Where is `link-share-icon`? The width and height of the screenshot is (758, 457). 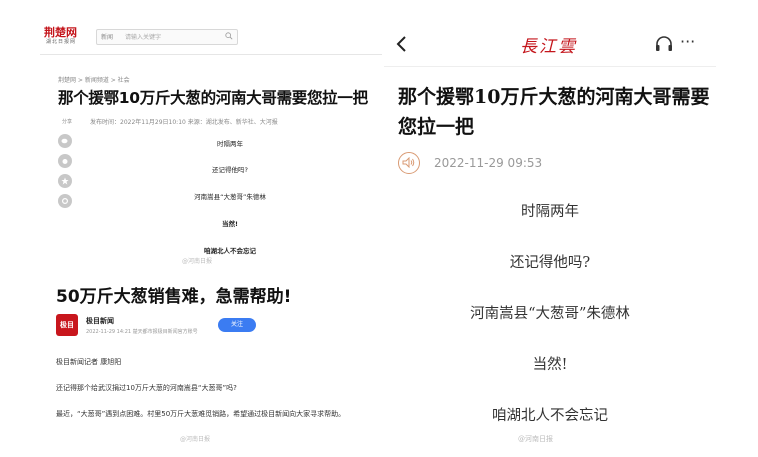 link-share-icon is located at coordinates (65, 201).